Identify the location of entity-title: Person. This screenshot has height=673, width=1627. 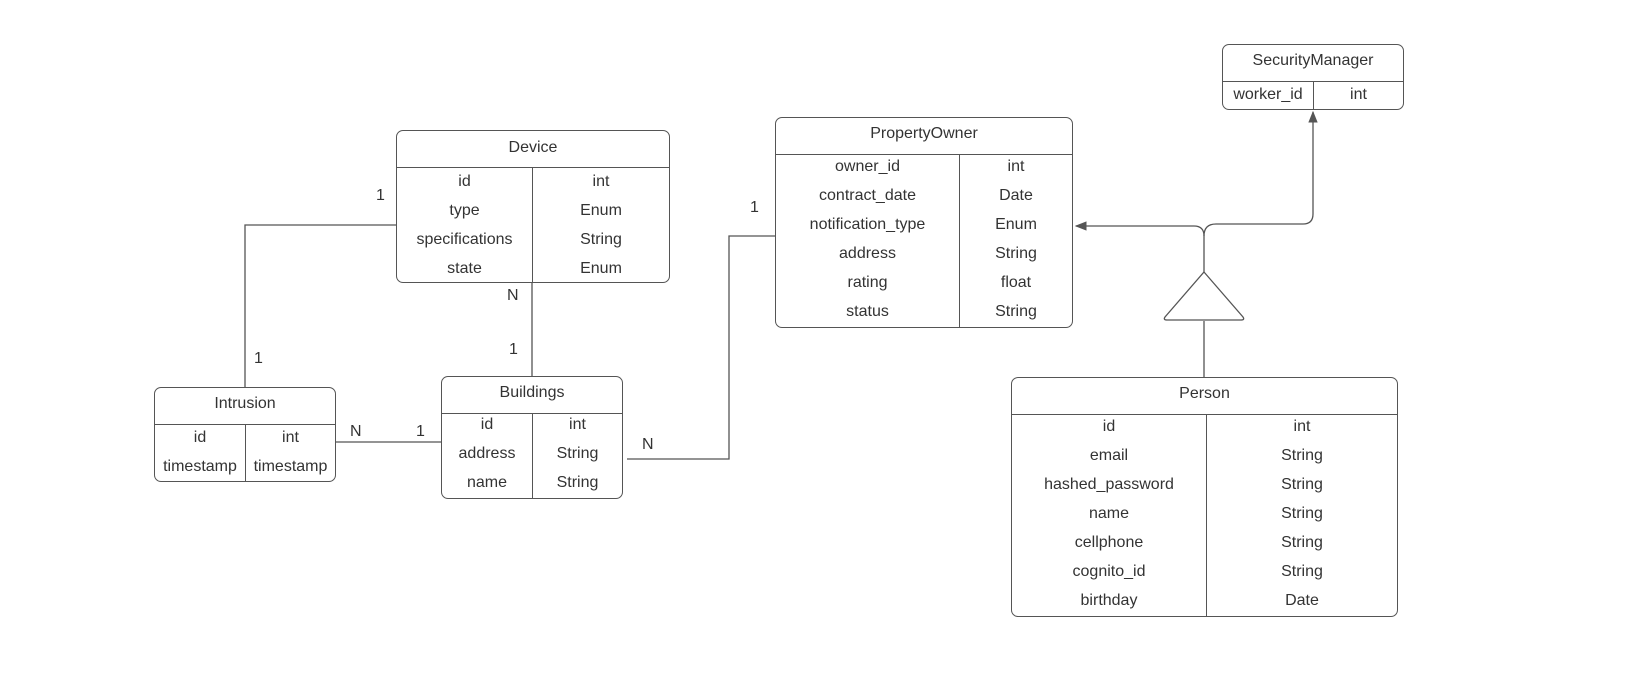
(1204, 396).